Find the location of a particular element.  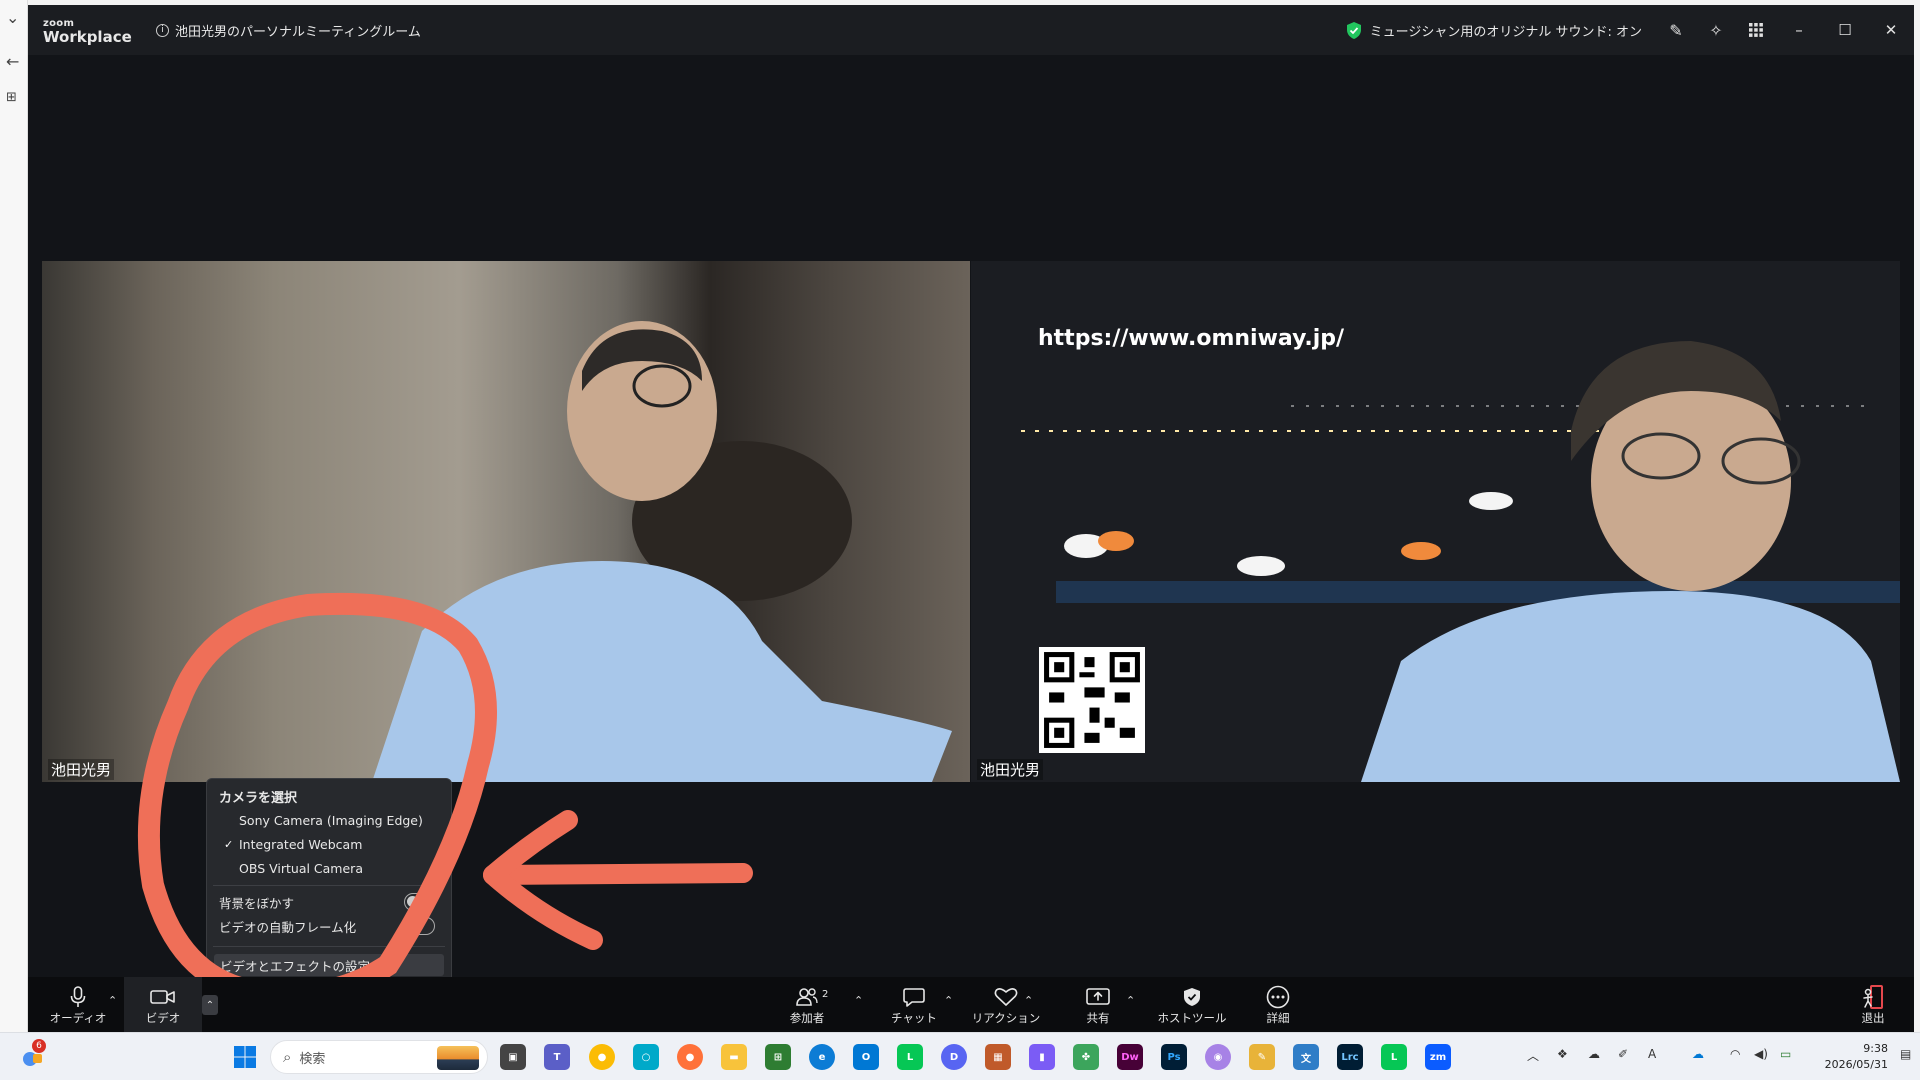

audio-options-caret: ⌃ is located at coordinates (112, 1000).